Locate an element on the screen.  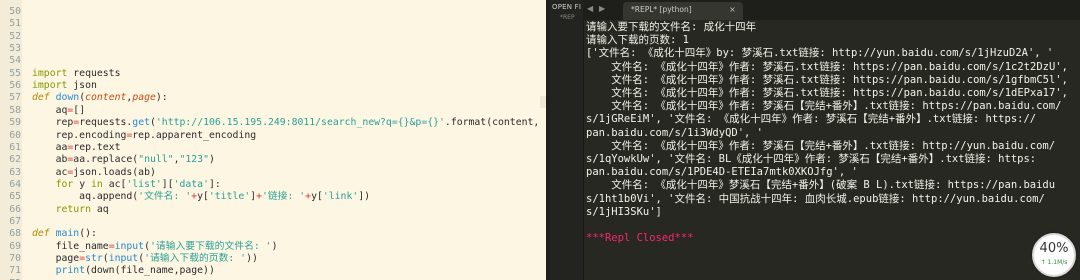
code-token: 'list' is located at coordinates (144, 184).